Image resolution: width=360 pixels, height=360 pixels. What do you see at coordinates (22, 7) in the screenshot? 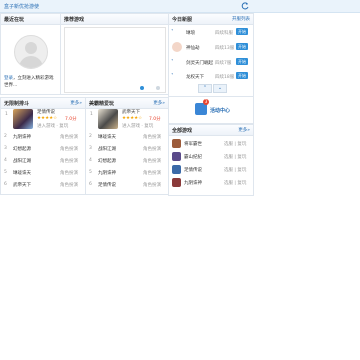
I see `top-bar-title: 盒子新优抢游使` at bounding box center [22, 7].